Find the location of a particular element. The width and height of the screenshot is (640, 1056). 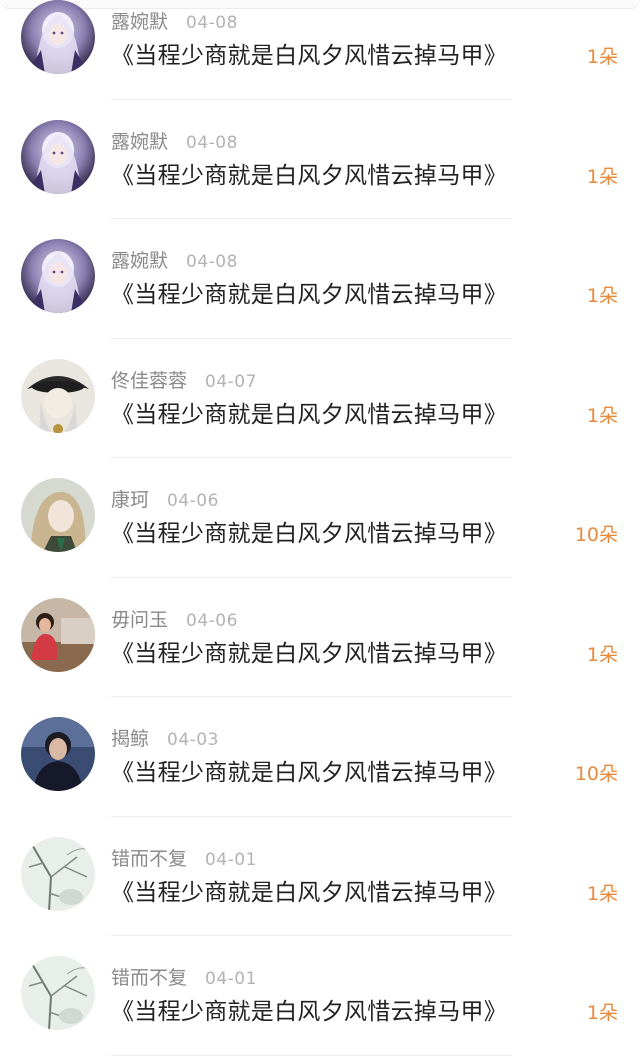

user-name: 康珂 is located at coordinates (130, 500).